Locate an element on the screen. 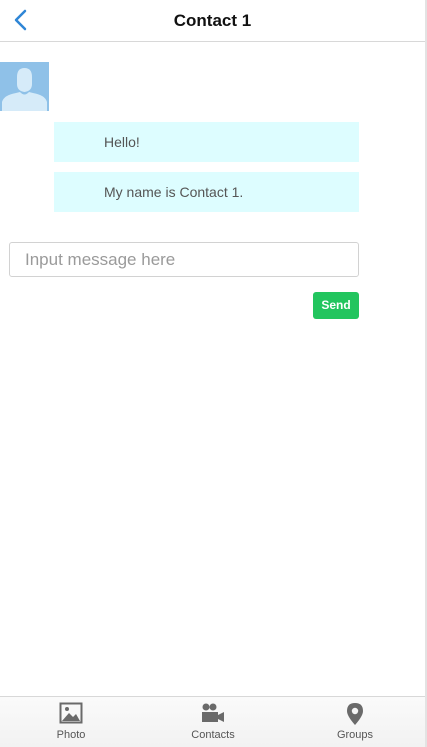 This screenshot has height=747, width=427. tab-groups: Groups is located at coordinates (355, 722).